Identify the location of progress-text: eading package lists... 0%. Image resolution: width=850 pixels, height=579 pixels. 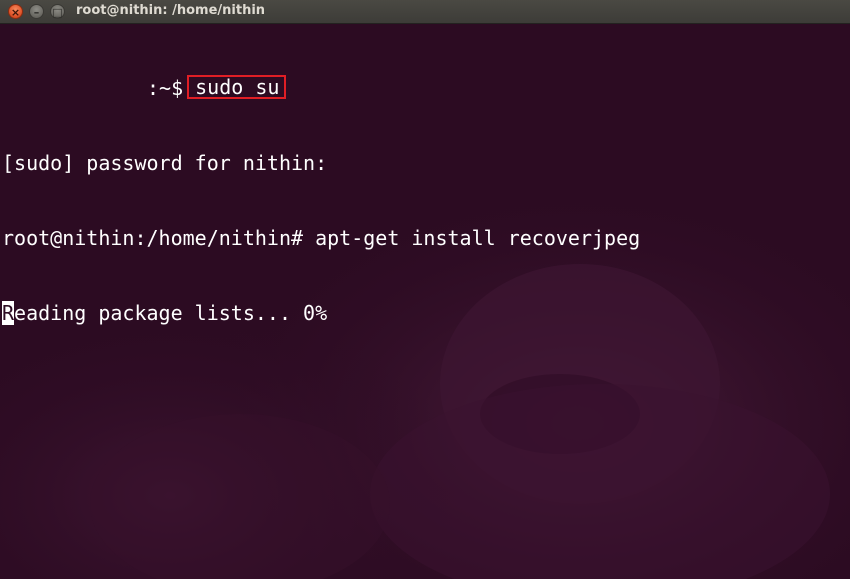
(171, 313).